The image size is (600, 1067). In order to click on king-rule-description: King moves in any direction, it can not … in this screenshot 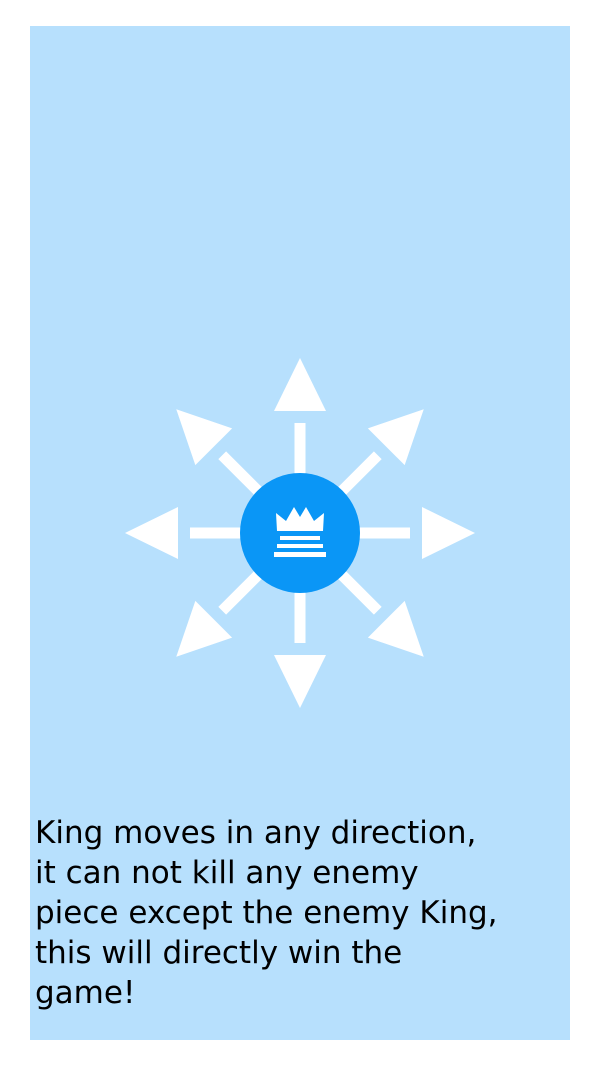, I will do `click(266, 913)`.